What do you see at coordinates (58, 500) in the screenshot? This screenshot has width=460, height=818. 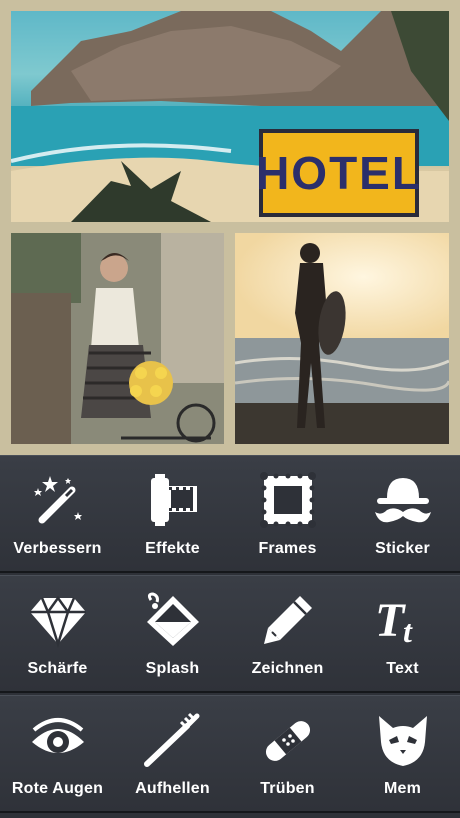 I see `magic-wand-icon` at bounding box center [58, 500].